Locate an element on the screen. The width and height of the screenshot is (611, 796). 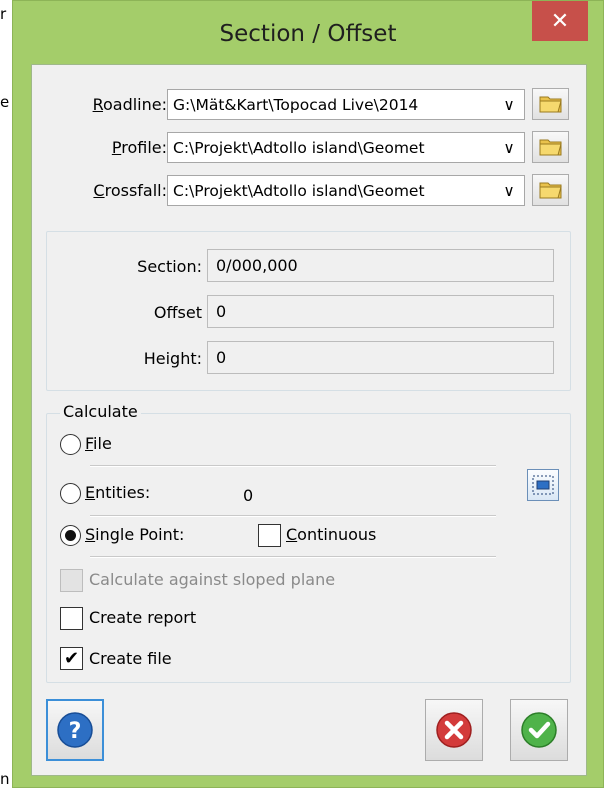
section-label: Section: is located at coordinates (169, 266).